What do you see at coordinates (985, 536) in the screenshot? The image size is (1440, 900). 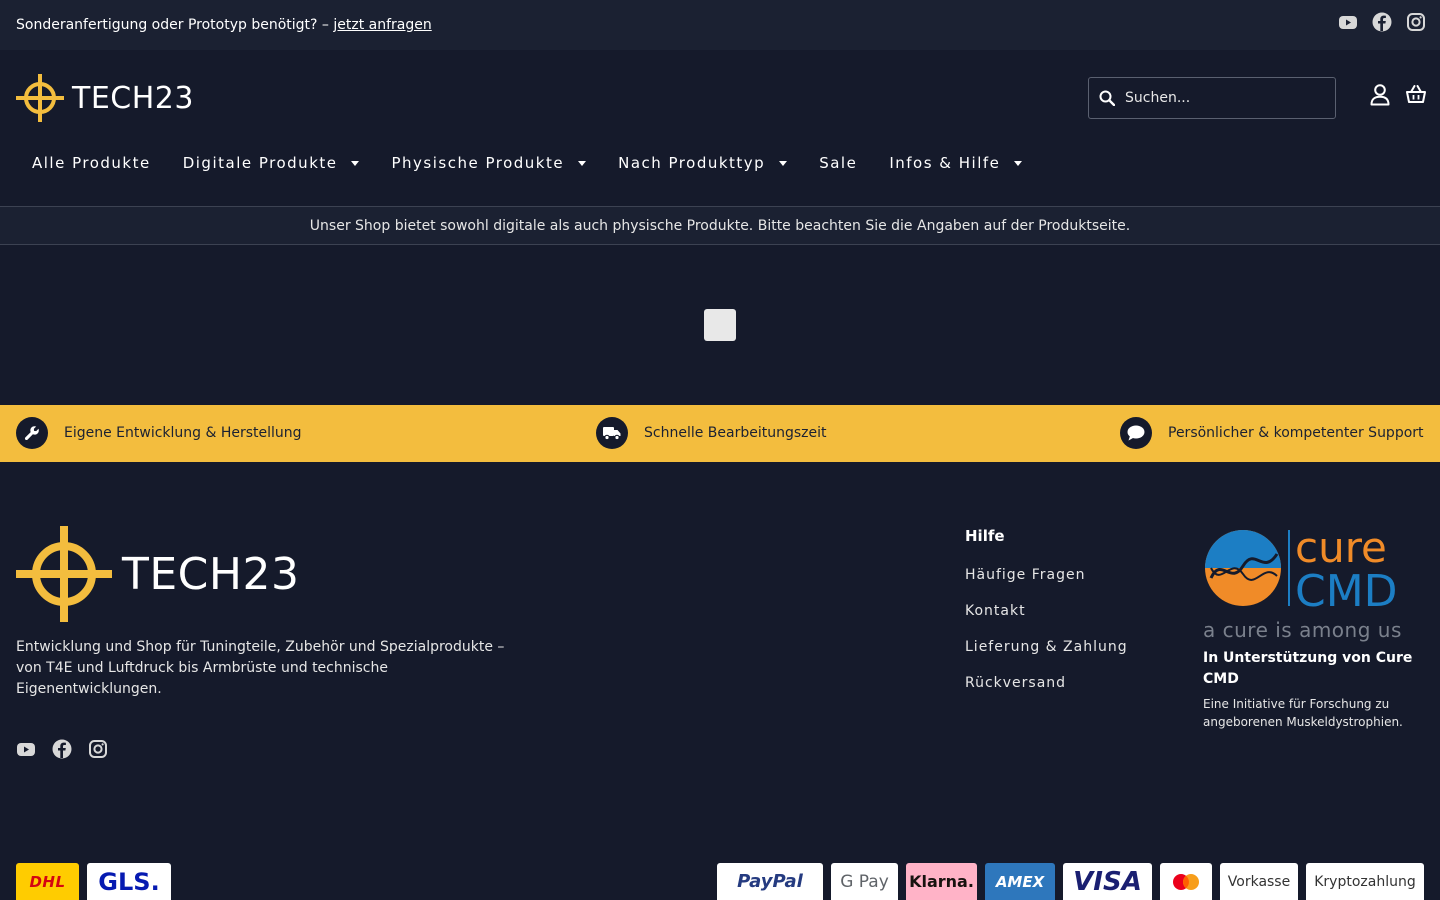 I see `help-heading: Hilfe` at bounding box center [985, 536].